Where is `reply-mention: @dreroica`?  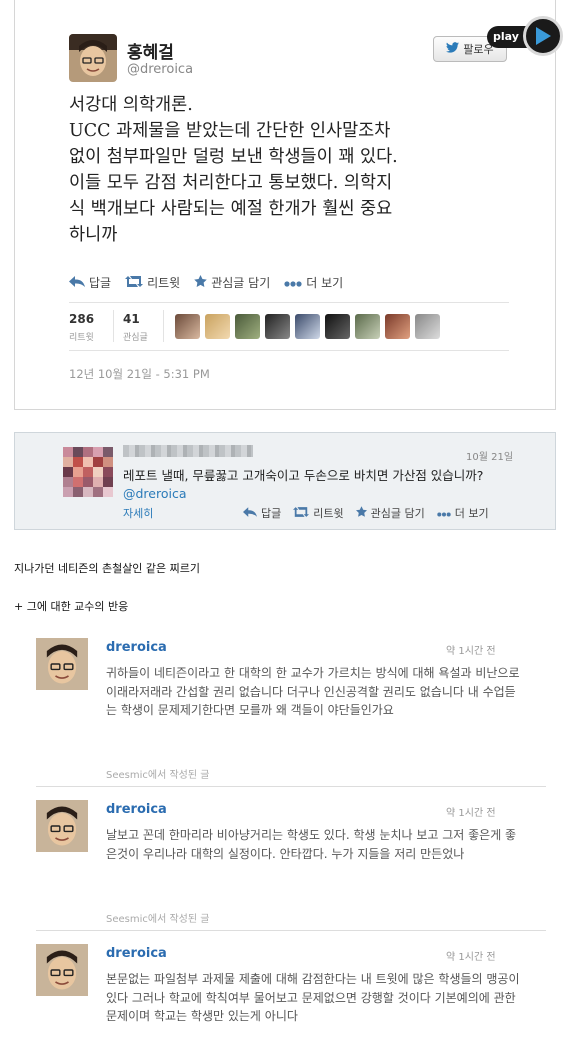 reply-mention: @dreroica is located at coordinates (155, 493).